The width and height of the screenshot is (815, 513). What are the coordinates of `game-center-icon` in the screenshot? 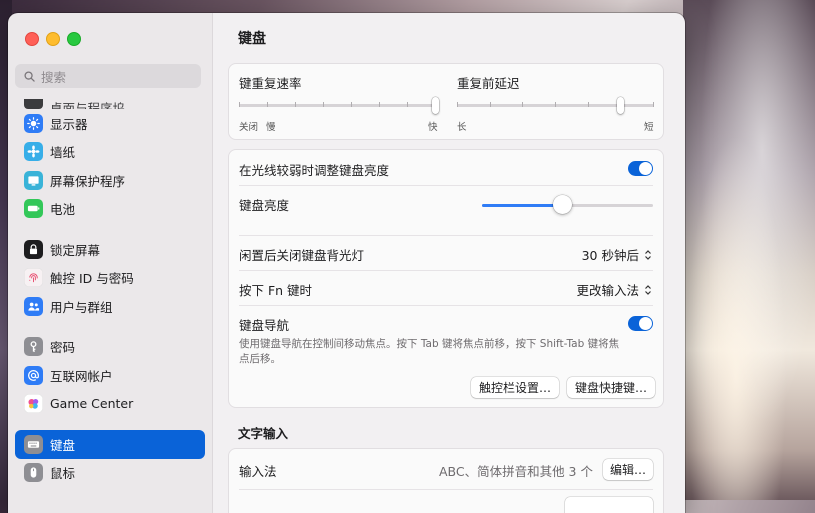 It's located at (33, 404).